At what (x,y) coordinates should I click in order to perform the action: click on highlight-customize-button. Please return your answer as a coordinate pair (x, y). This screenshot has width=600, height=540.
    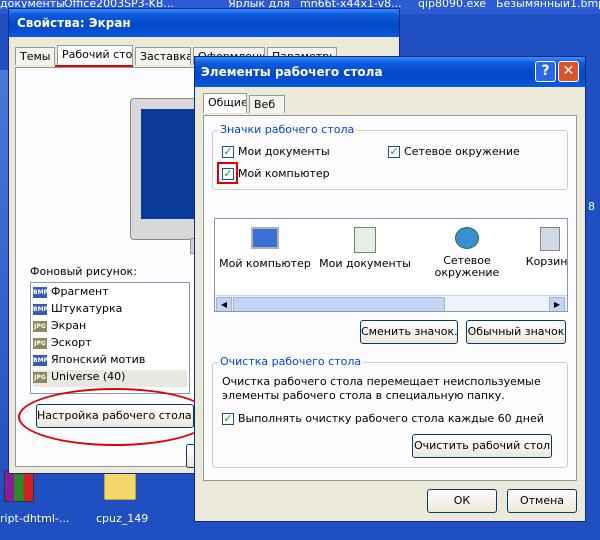
    Looking at the image, I should click on (115, 417).